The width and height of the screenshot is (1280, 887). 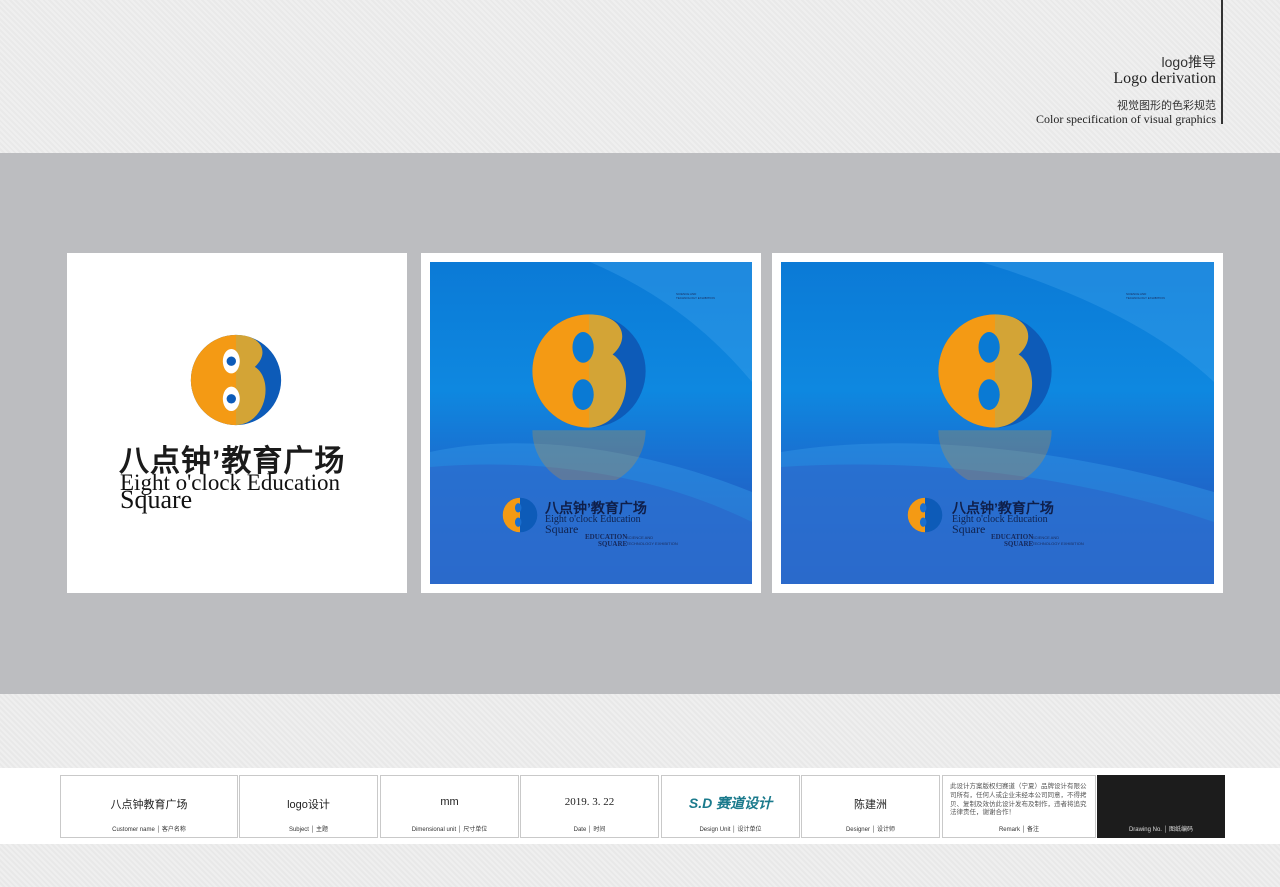 What do you see at coordinates (156, 499) in the screenshot?
I see `brand-name-en-line2: Square` at bounding box center [156, 499].